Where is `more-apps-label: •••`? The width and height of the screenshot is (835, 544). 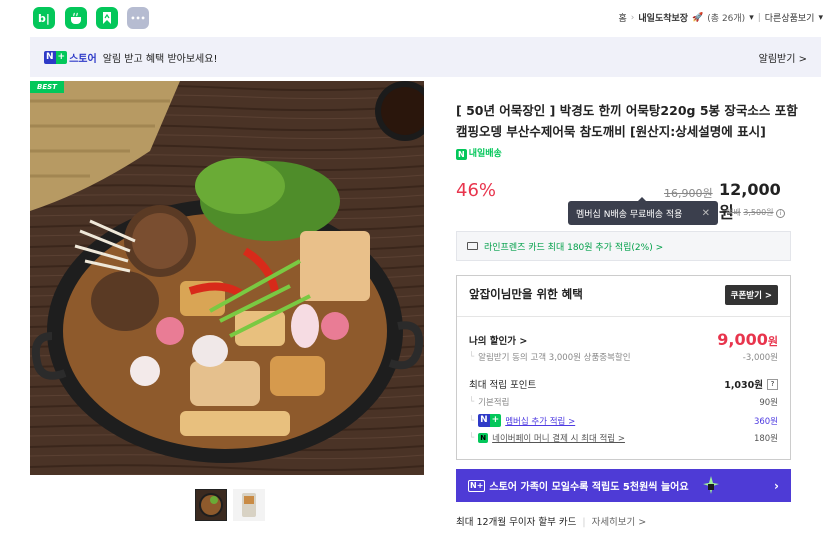
more-apps-label: ••• is located at coordinates (138, 18).